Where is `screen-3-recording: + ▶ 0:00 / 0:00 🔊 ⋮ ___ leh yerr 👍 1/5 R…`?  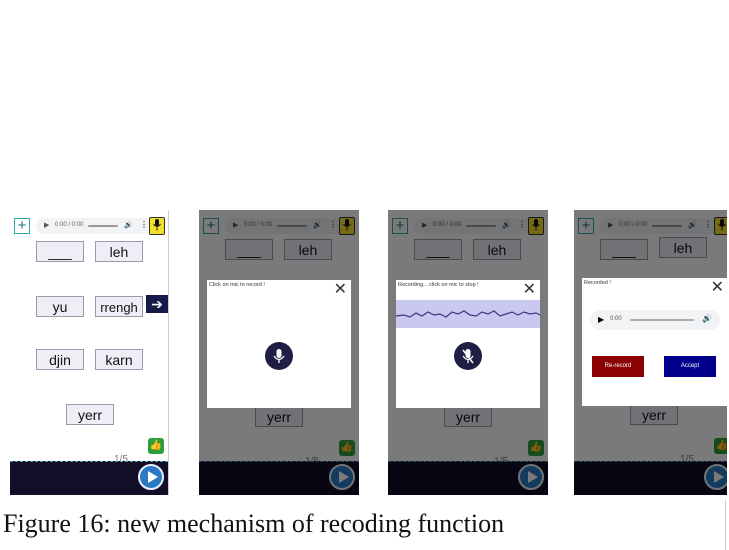
screen-3-recording: + ▶ 0:00 / 0:00 🔊 ⋮ ___ leh yerr 👍 1/5 R… is located at coordinates (468, 352).